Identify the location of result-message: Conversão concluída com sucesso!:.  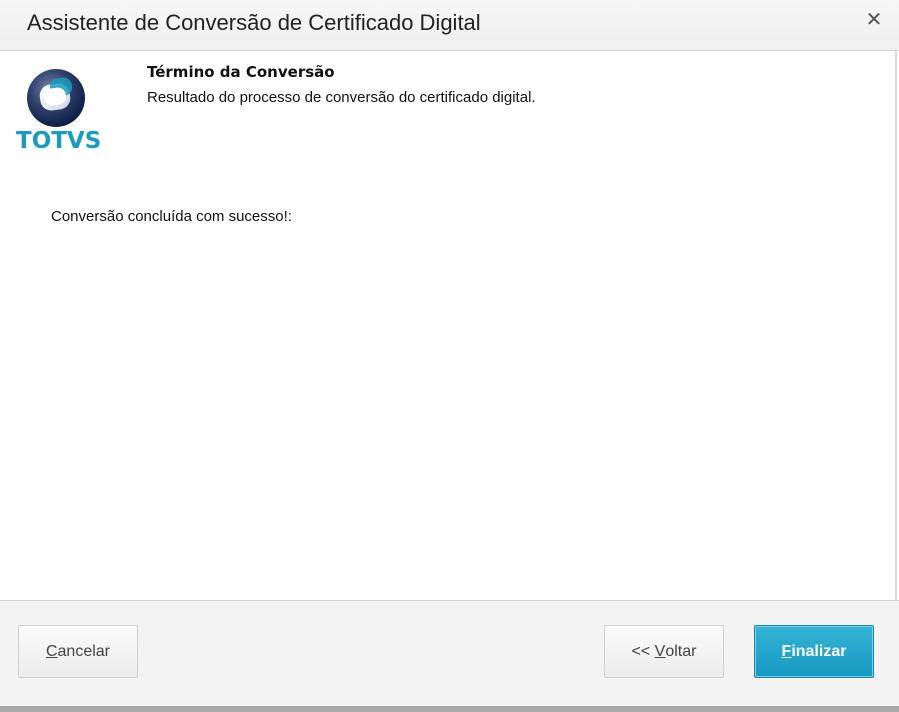
(171, 216).